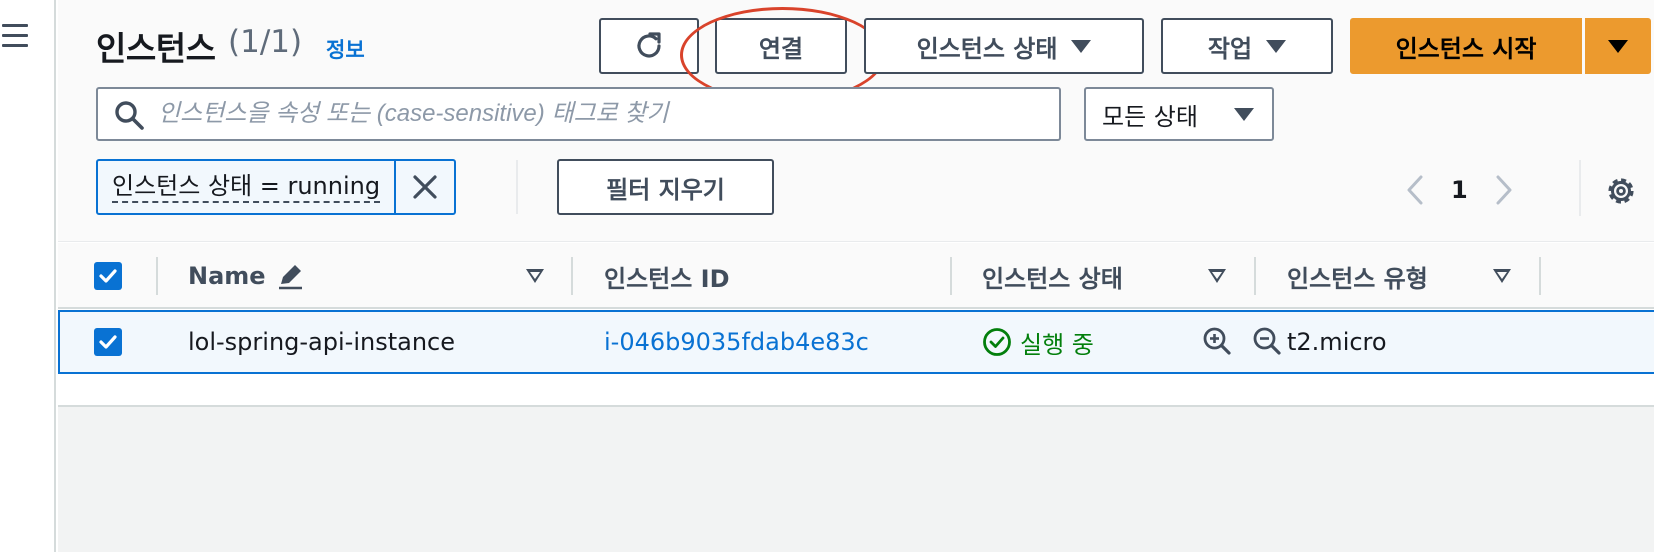 This screenshot has width=1654, height=552. Describe the element at coordinates (129, 115) in the screenshot. I see `search-icon` at that location.